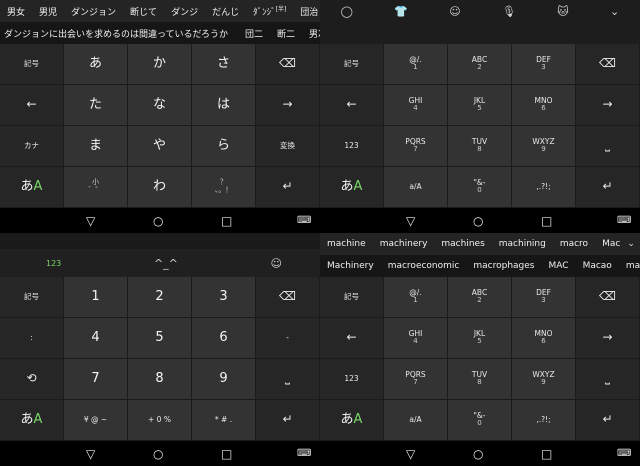  I want to click on key-ma: ま, so click(96, 146).